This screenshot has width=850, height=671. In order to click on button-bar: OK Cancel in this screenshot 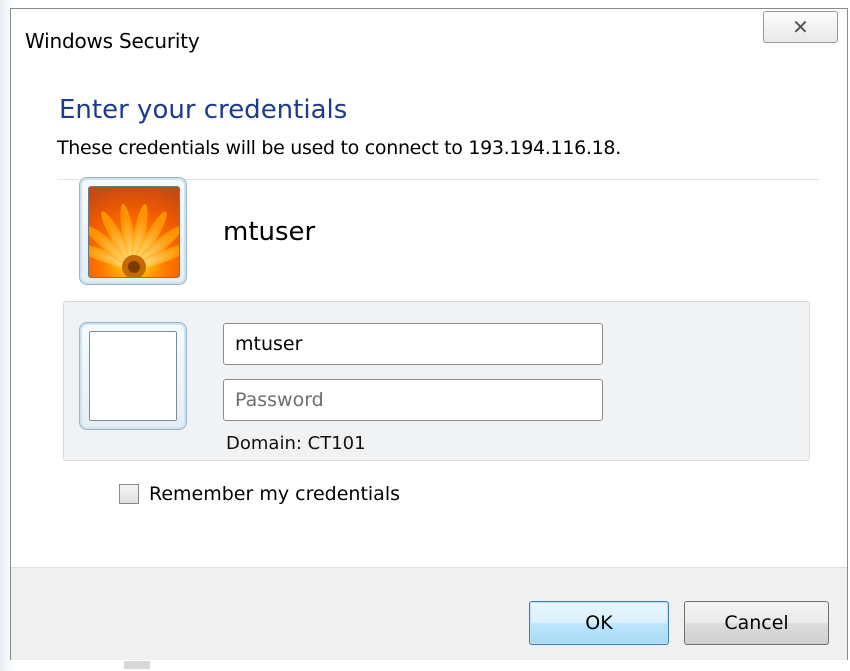, I will do `click(429, 613)`.